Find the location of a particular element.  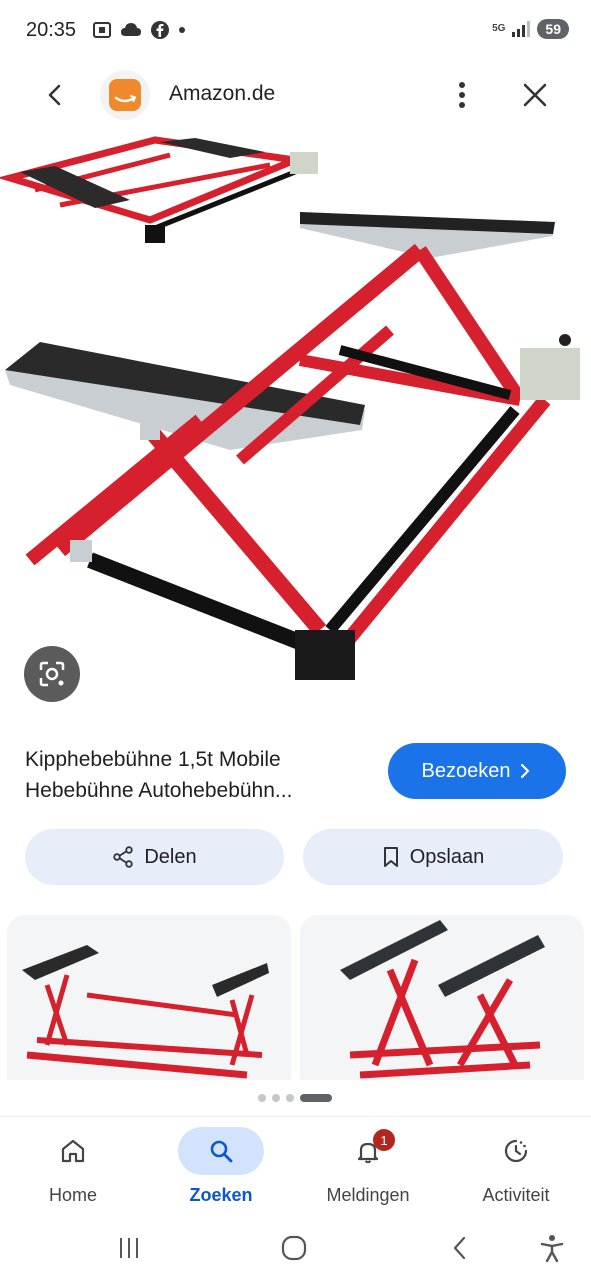

share-label: Delen is located at coordinates (170, 856).